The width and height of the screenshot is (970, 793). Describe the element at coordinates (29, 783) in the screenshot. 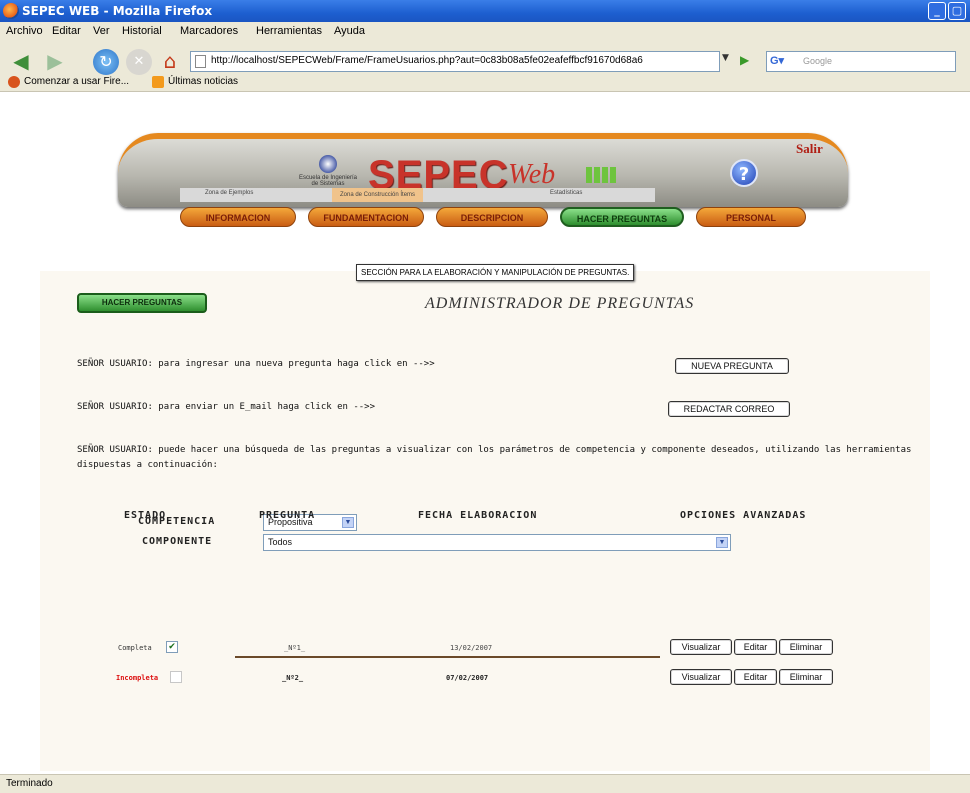

I see `status-text: Terminado` at that location.